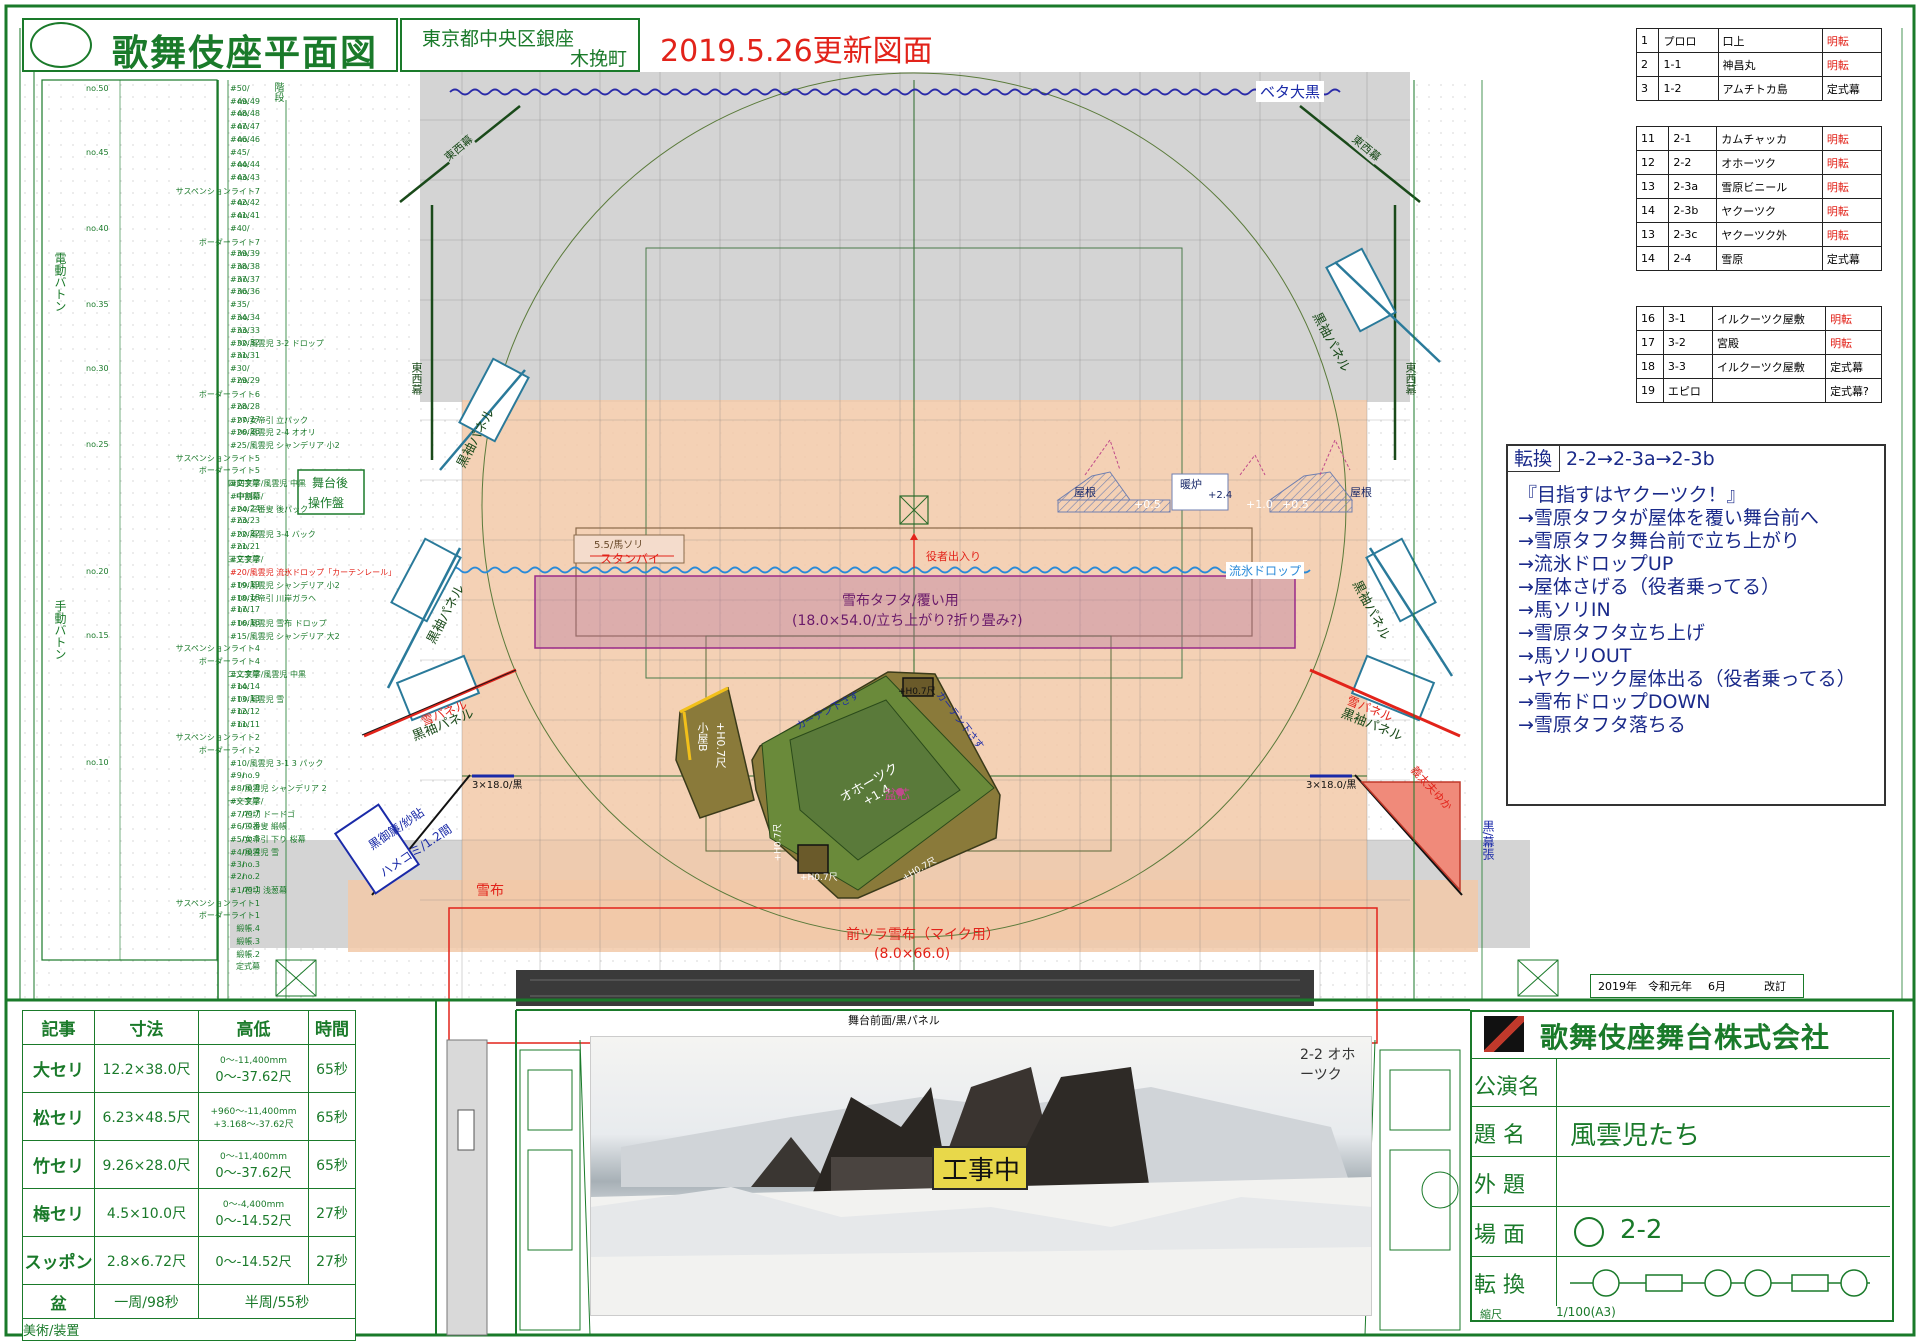 The width and height of the screenshot is (1920, 1341). I want to click on baton-line: #5/女帝引 下り 桜幕, so click(268, 840).